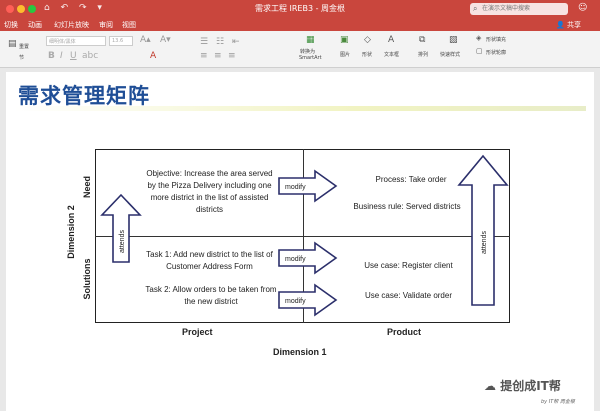  What do you see at coordinates (71, 25) in the screenshot?
I see `tab-slideshow: 幻灯片放映` at bounding box center [71, 25].